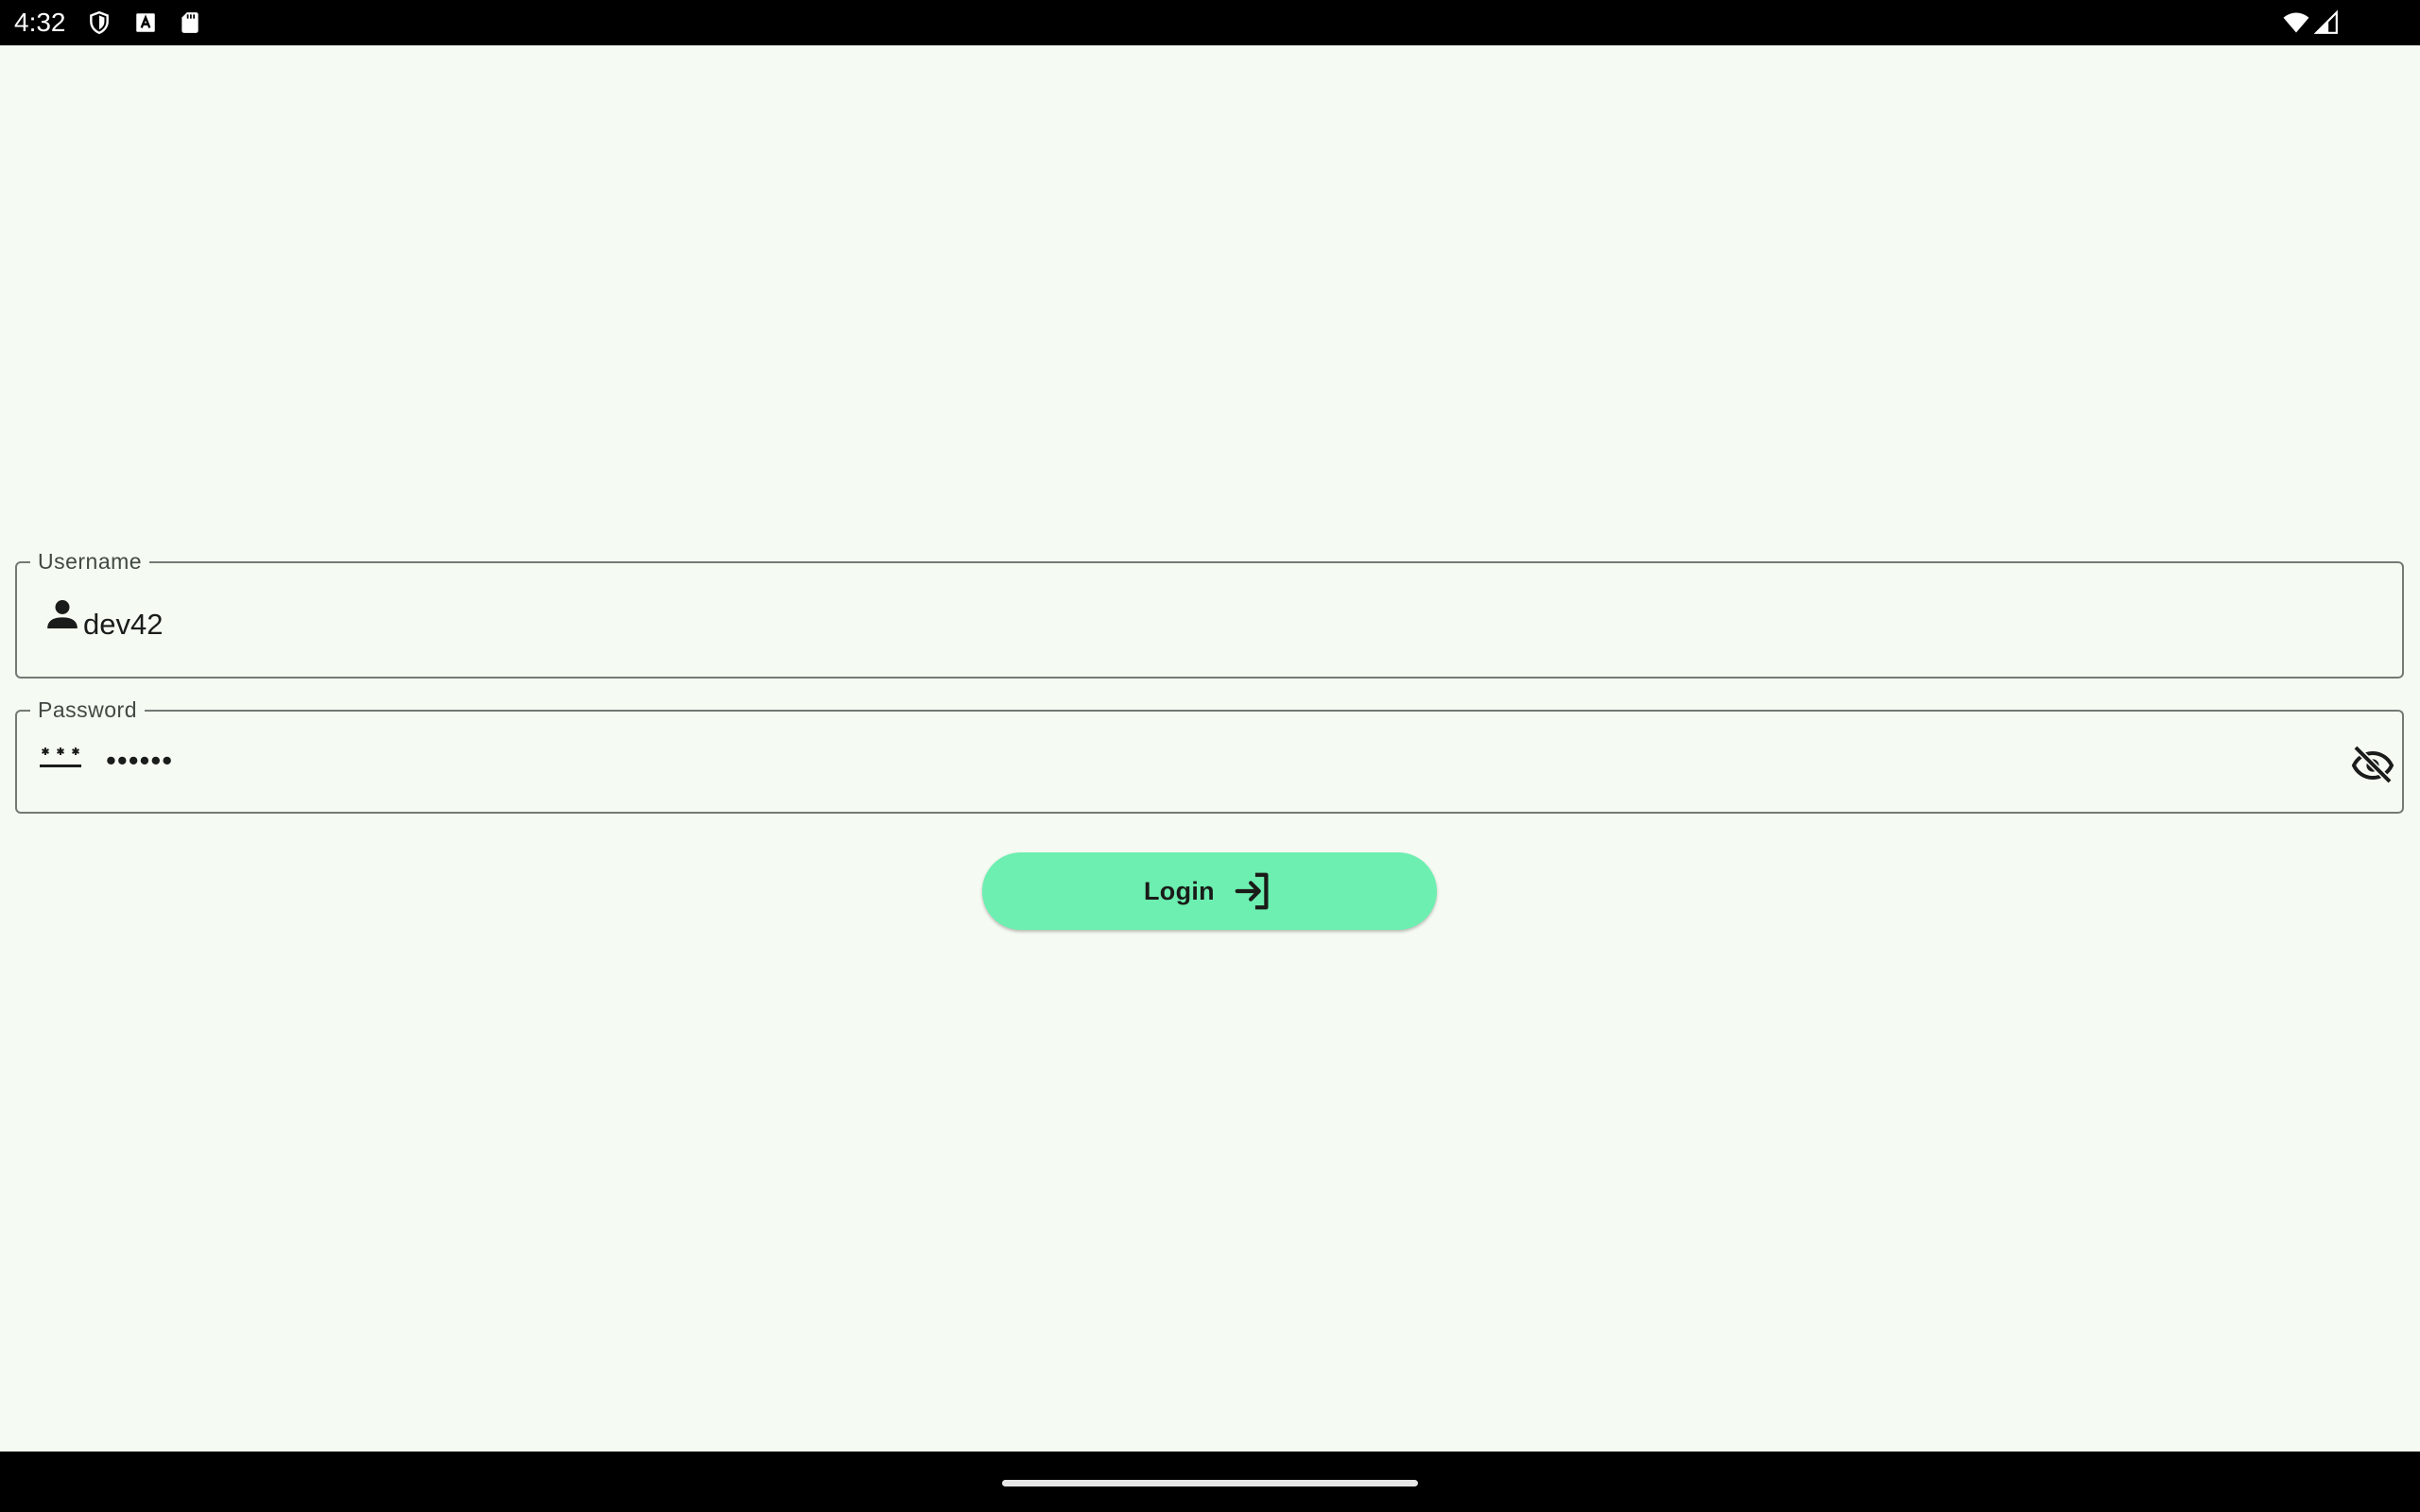 The height and width of the screenshot is (1512, 2420). Describe the element at coordinates (145, 22) in the screenshot. I see `font-icon` at that location.